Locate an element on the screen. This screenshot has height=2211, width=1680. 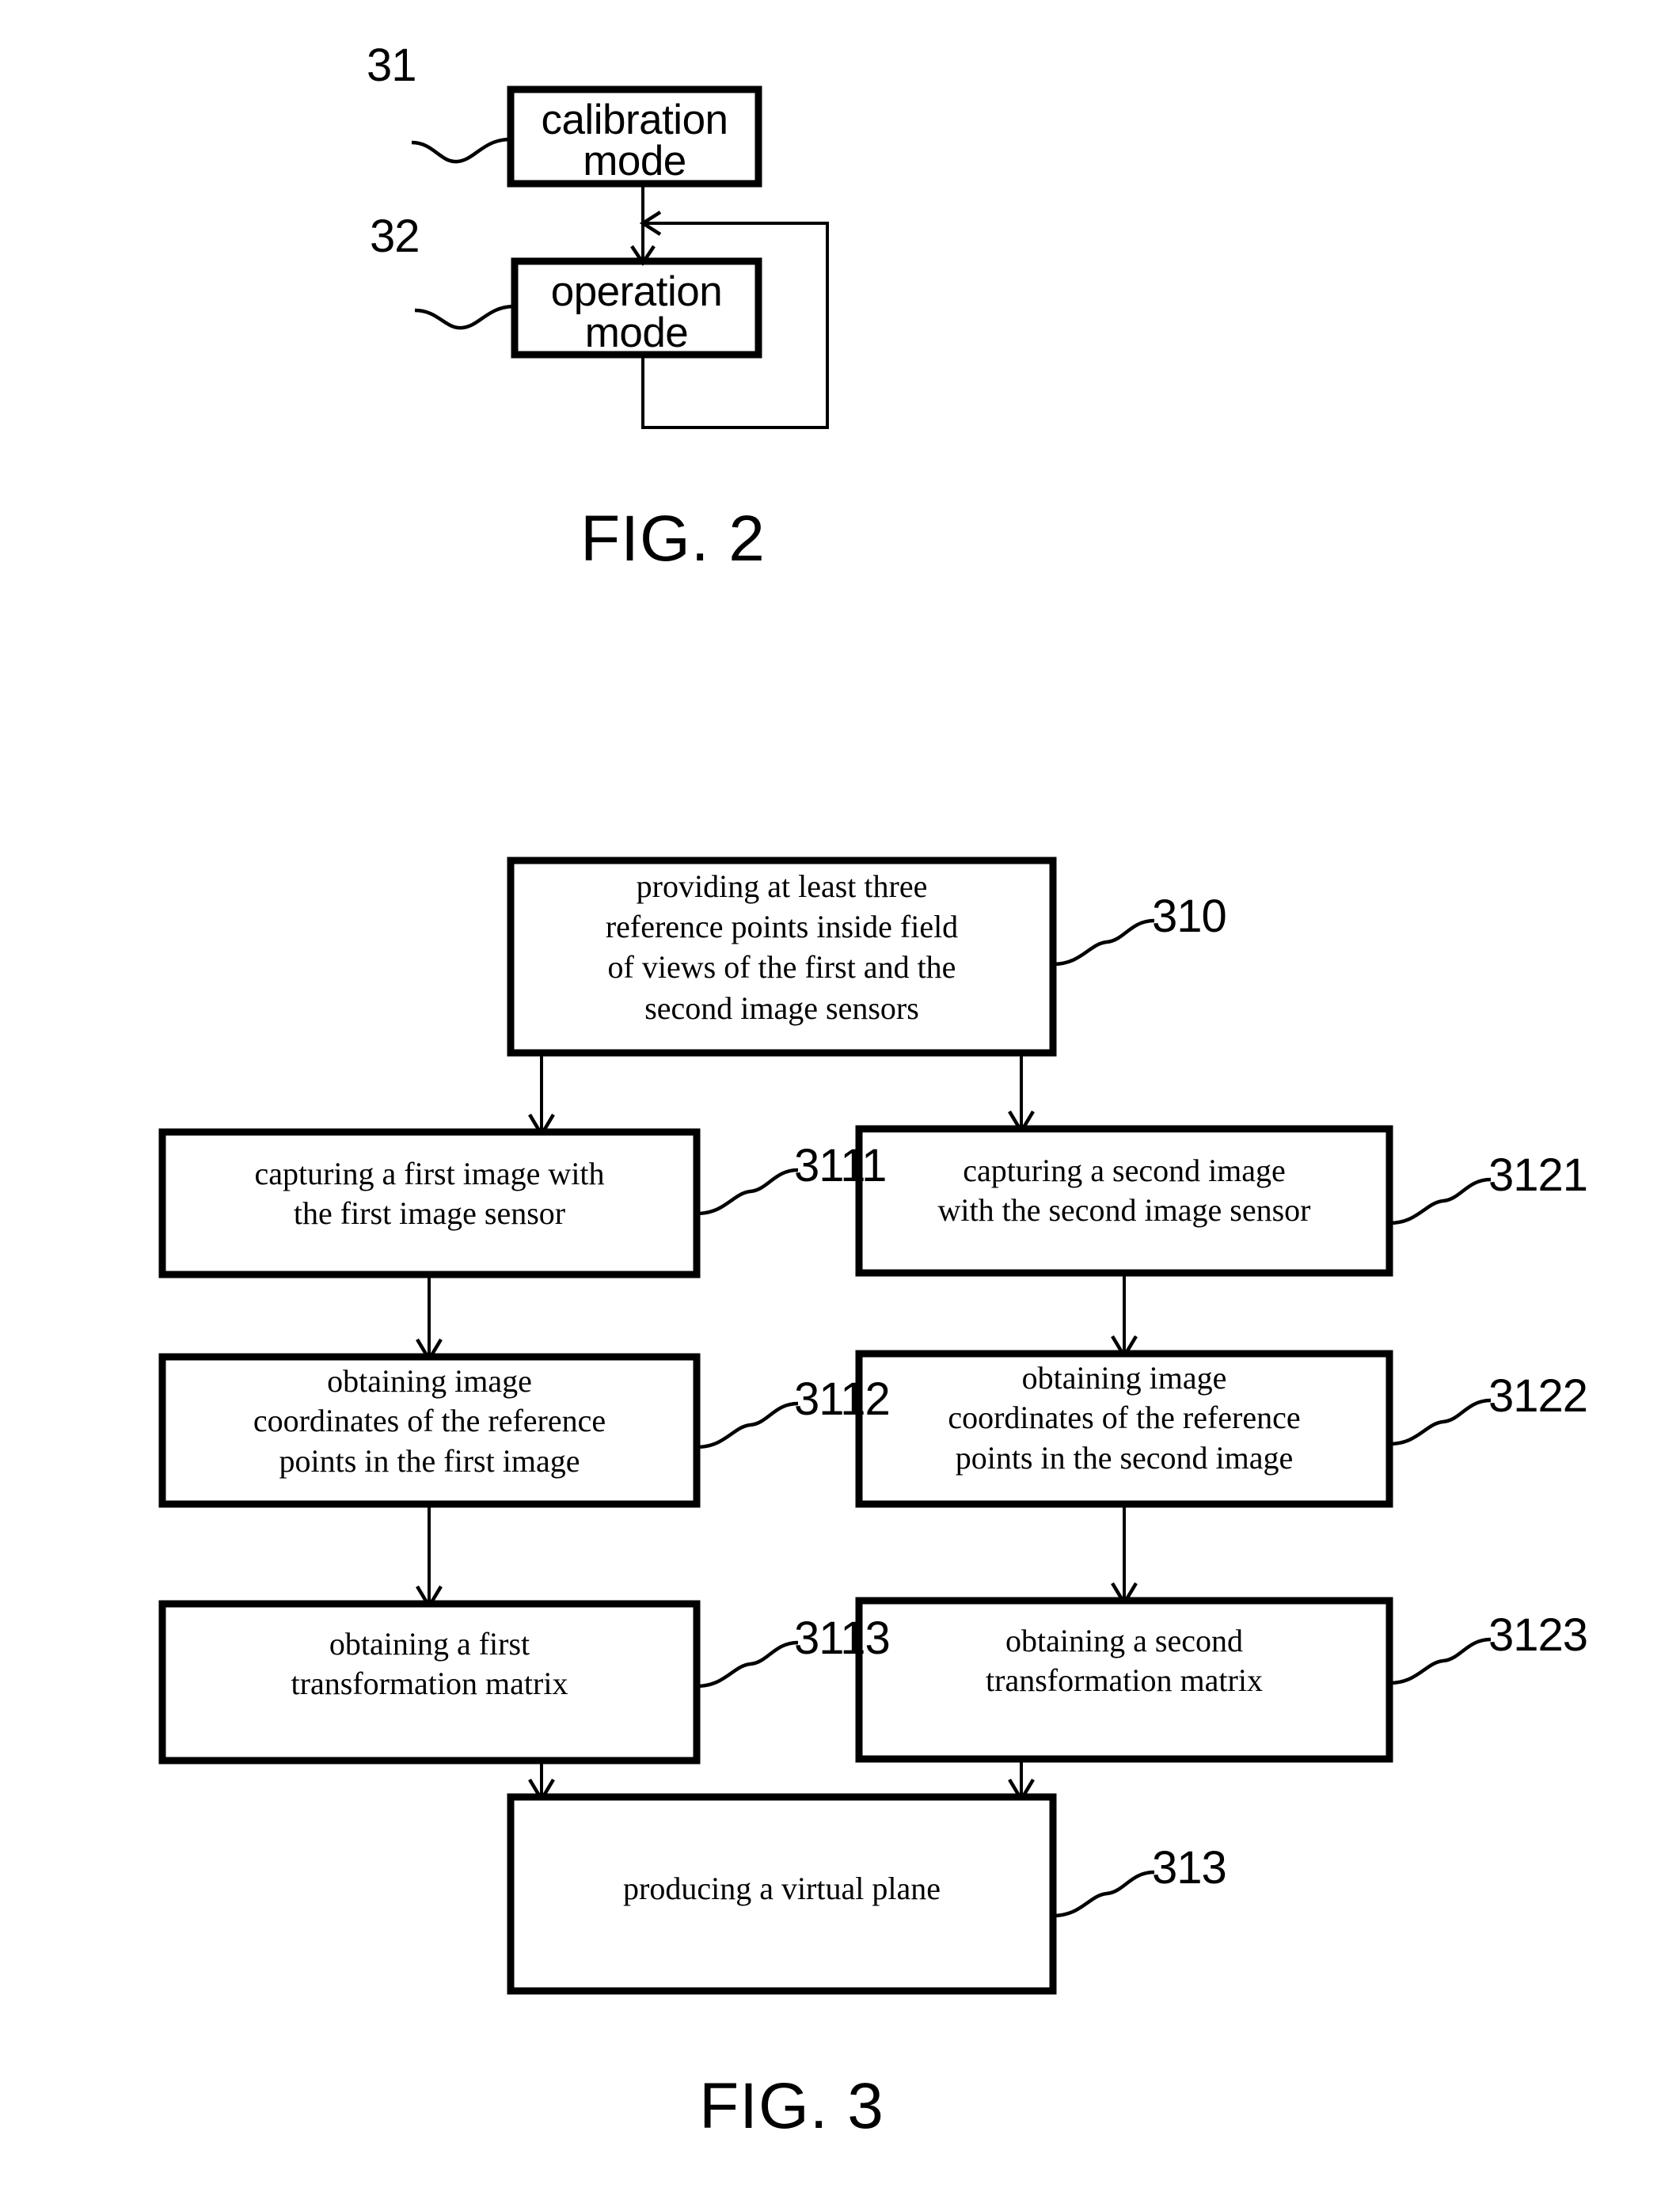
fig3-caption: FIG. 3 is located at coordinates (791, 2106).